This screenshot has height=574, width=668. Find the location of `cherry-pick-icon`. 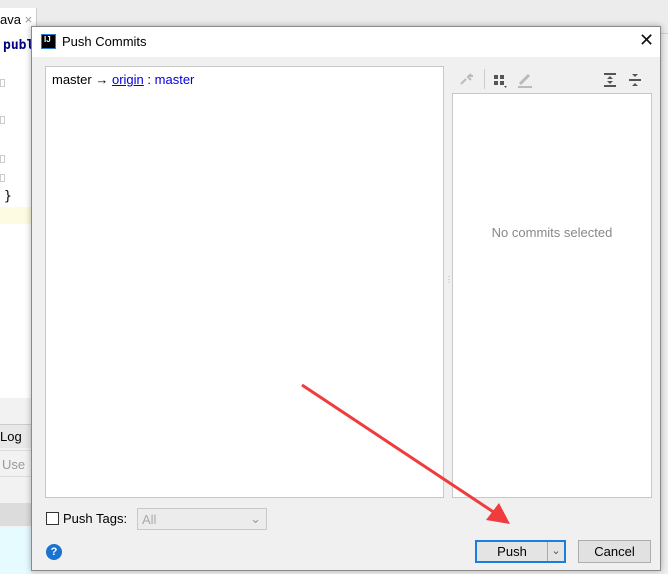

cherry-pick-icon is located at coordinates (467, 80).